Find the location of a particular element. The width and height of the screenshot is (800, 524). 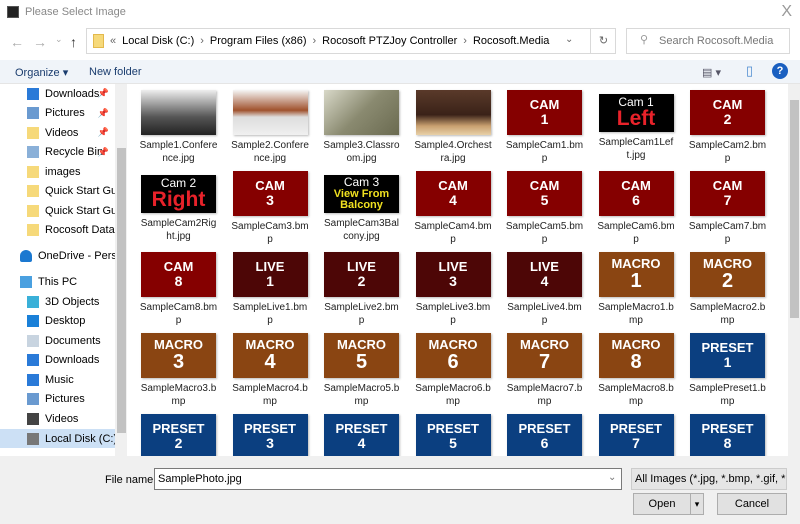

file-item: MACRO 1 SampleMacro1.bmp is located at coordinates (636, 286).